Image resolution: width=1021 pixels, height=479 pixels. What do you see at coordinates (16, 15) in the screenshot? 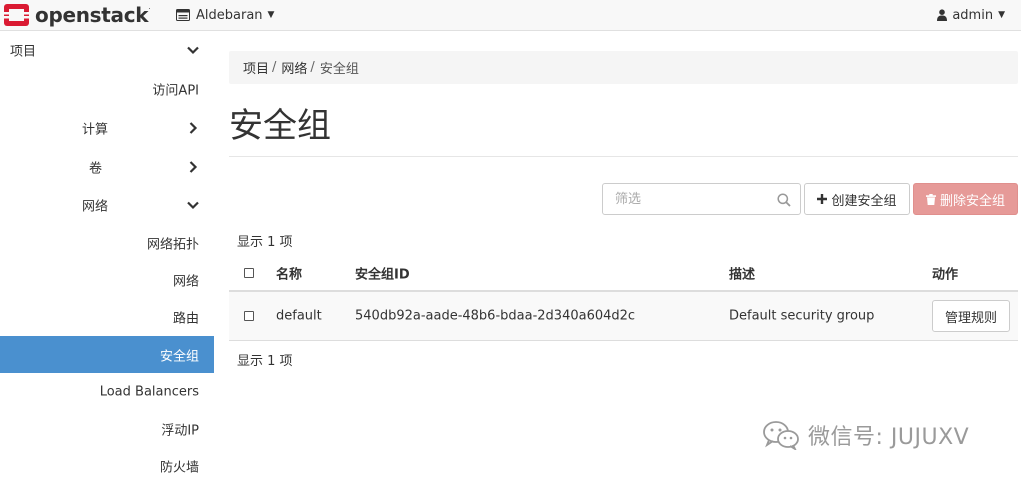
I see `openstack-logo-icon` at bounding box center [16, 15].